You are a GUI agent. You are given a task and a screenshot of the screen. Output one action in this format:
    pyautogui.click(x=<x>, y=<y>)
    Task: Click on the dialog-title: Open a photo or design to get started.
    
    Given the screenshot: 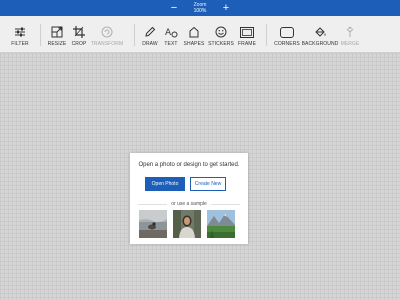 What is the action you would take?
    pyautogui.click(x=189, y=165)
    